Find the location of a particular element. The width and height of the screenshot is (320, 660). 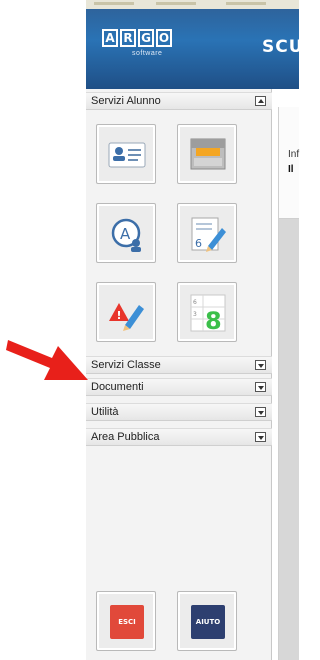

tile-student-card is located at coordinates (126, 154).